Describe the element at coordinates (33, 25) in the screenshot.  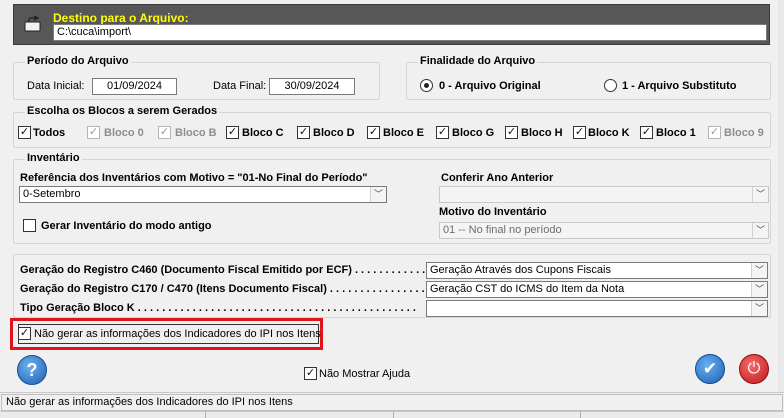
I see `folder-icon` at that location.